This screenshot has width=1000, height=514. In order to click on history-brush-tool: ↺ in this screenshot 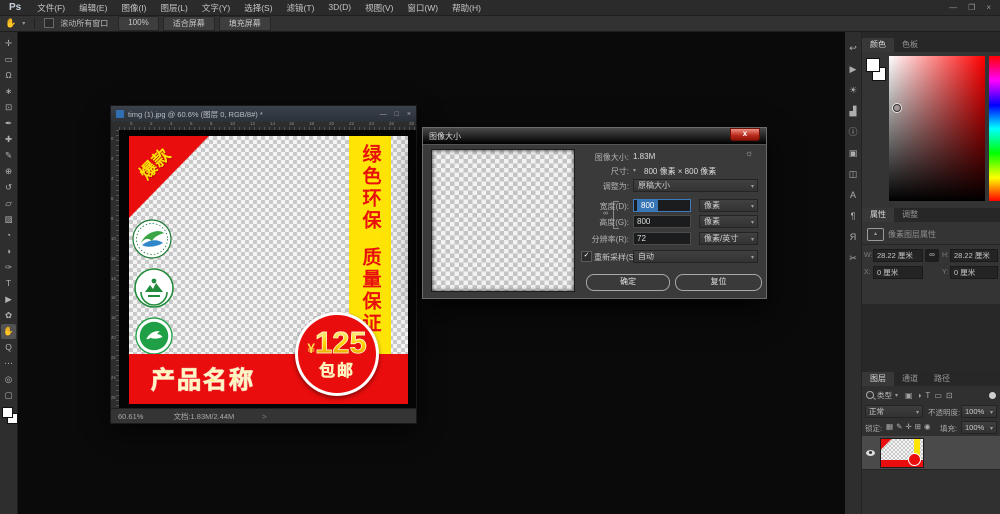, I will do `click(8, 187)`.